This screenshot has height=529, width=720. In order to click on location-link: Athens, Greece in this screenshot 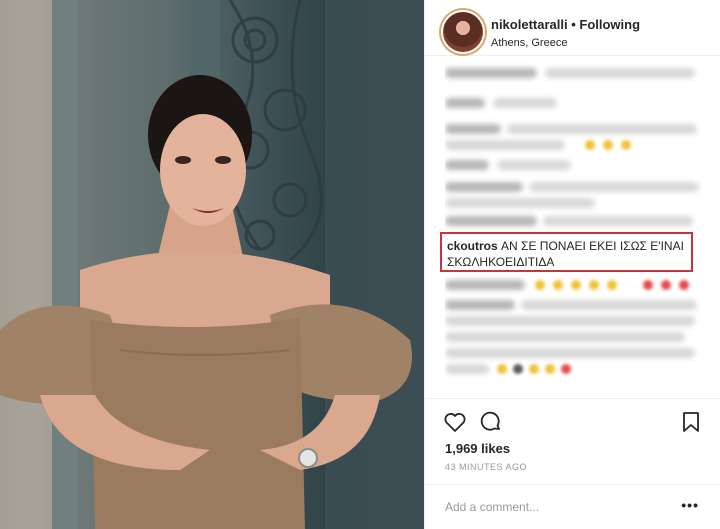, I will do `click(529, 43)`.